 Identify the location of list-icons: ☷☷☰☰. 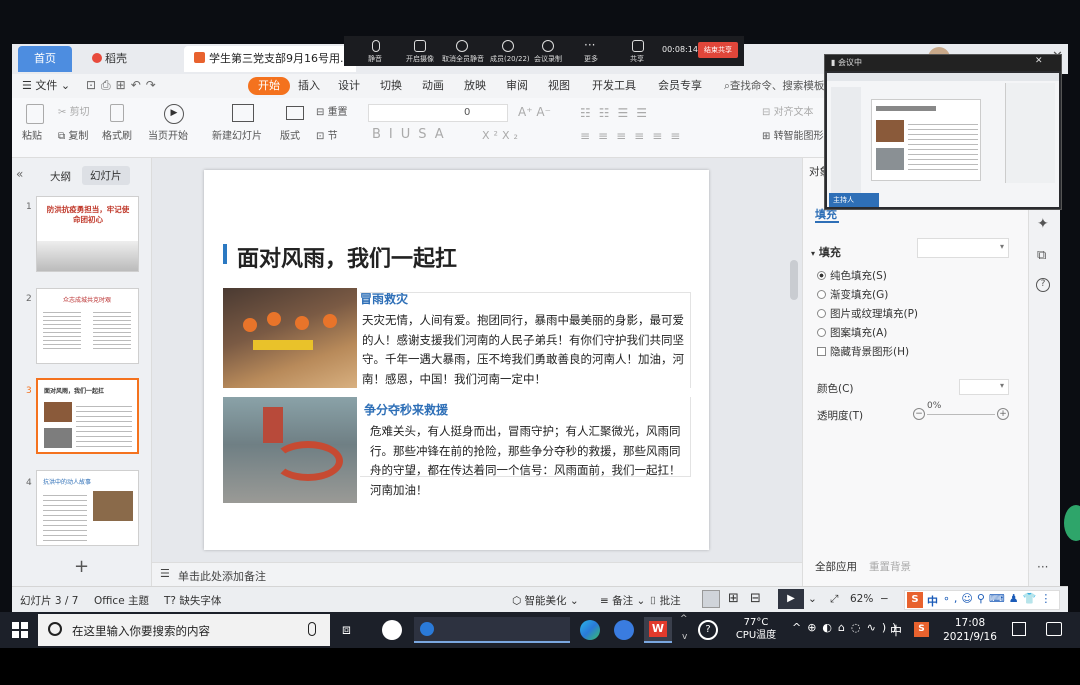
(617, 113).